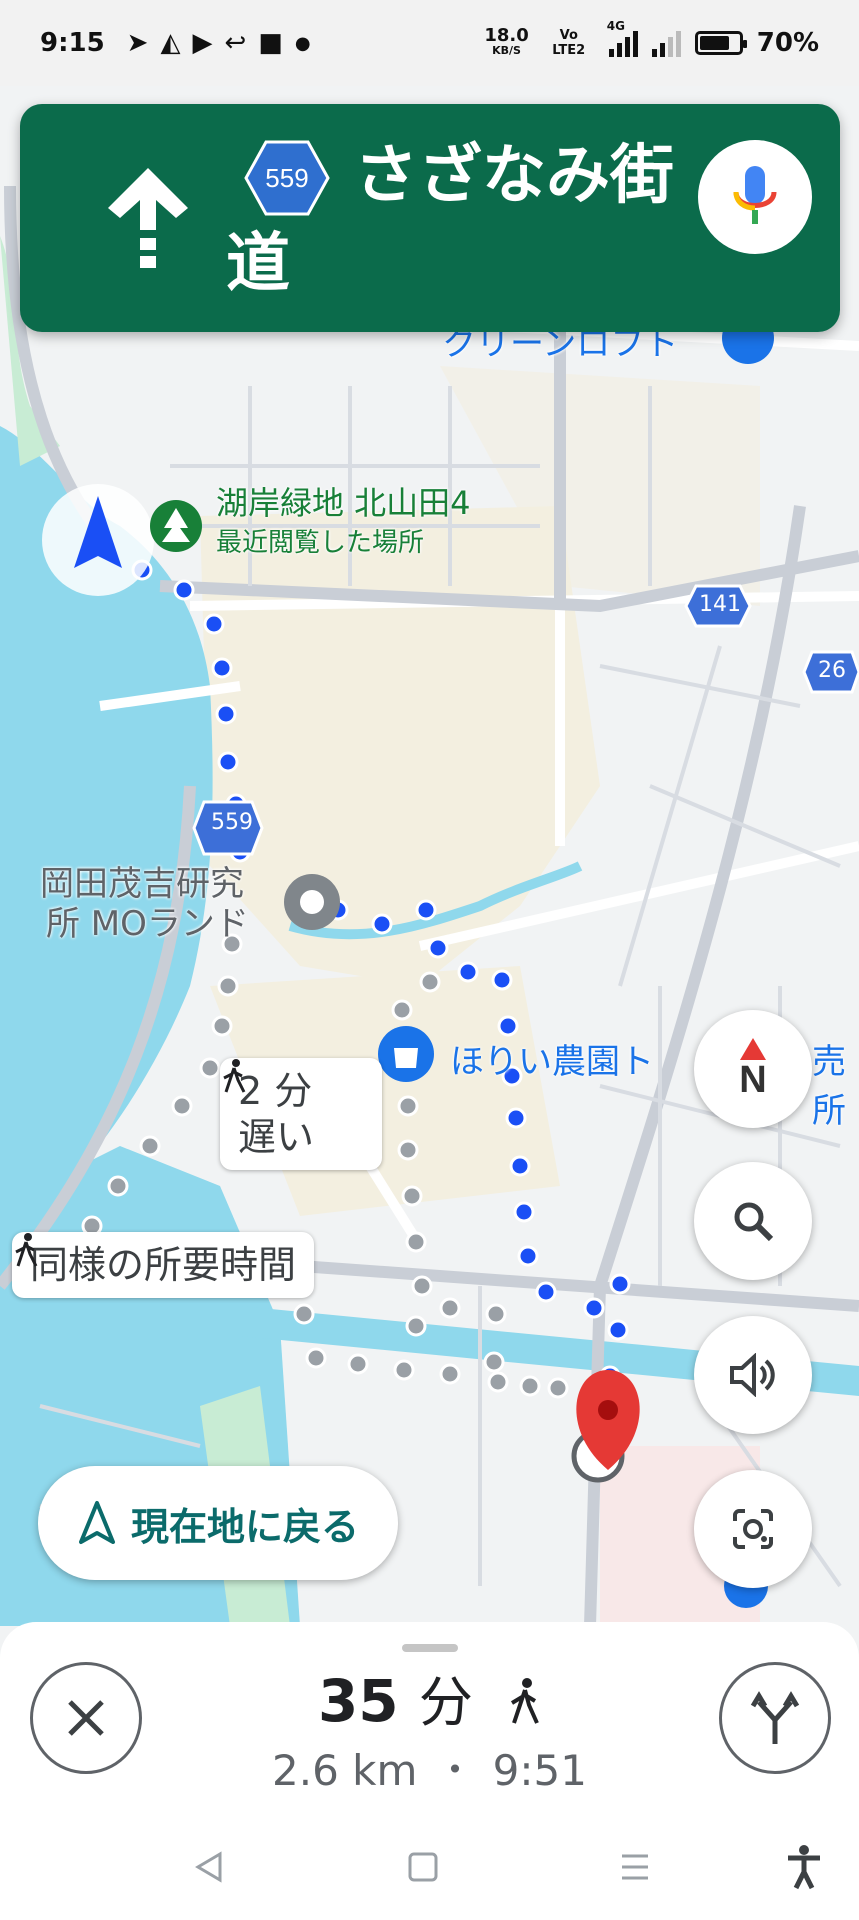  I want to click on reply-icon: ↩, so click(235, 43).